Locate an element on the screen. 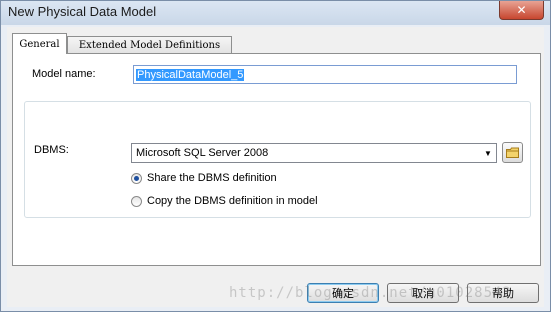 The height and width of the screenshot is (312, 551). tab-general: General is located at coordinates (39, 43).